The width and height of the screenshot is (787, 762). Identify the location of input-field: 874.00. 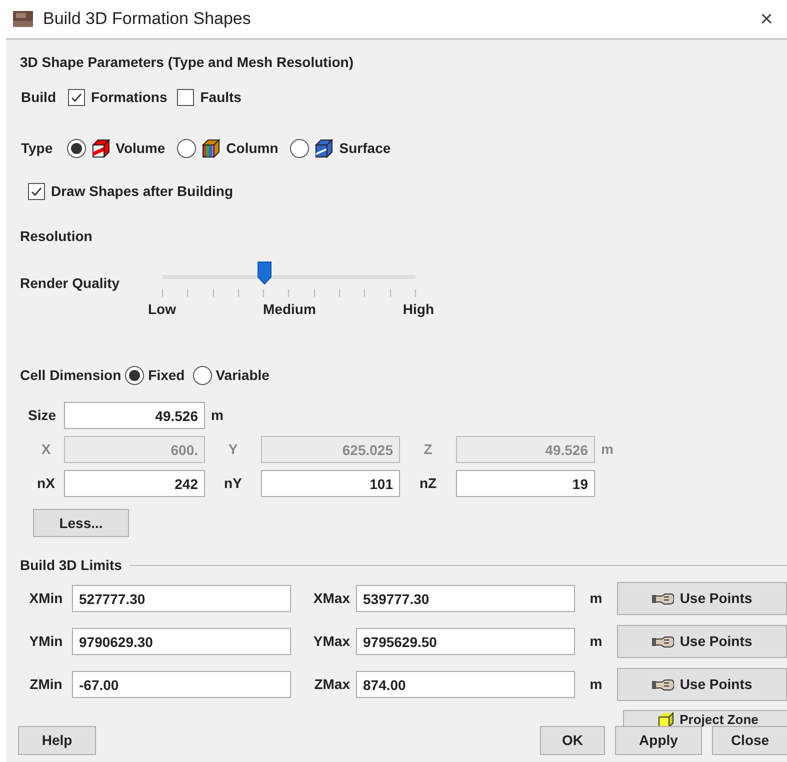
(465, 684).